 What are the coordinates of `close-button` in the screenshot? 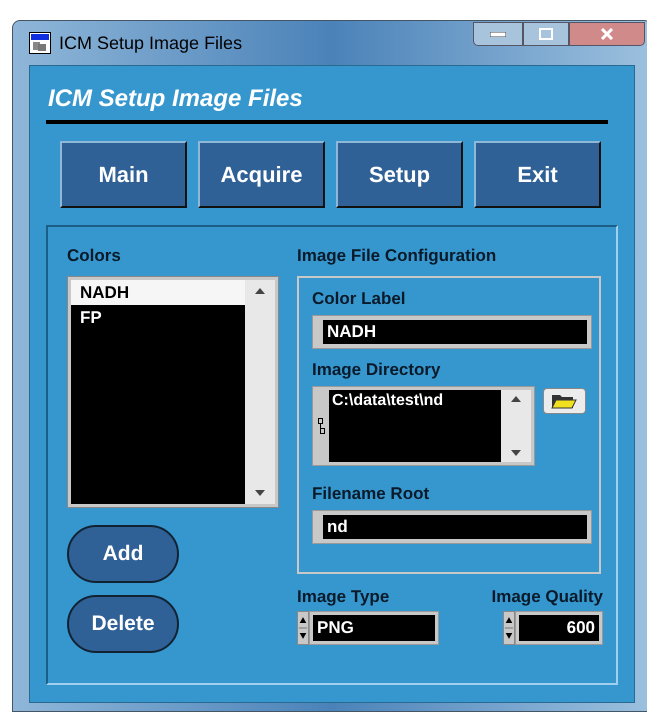 It's located at (607, 34).